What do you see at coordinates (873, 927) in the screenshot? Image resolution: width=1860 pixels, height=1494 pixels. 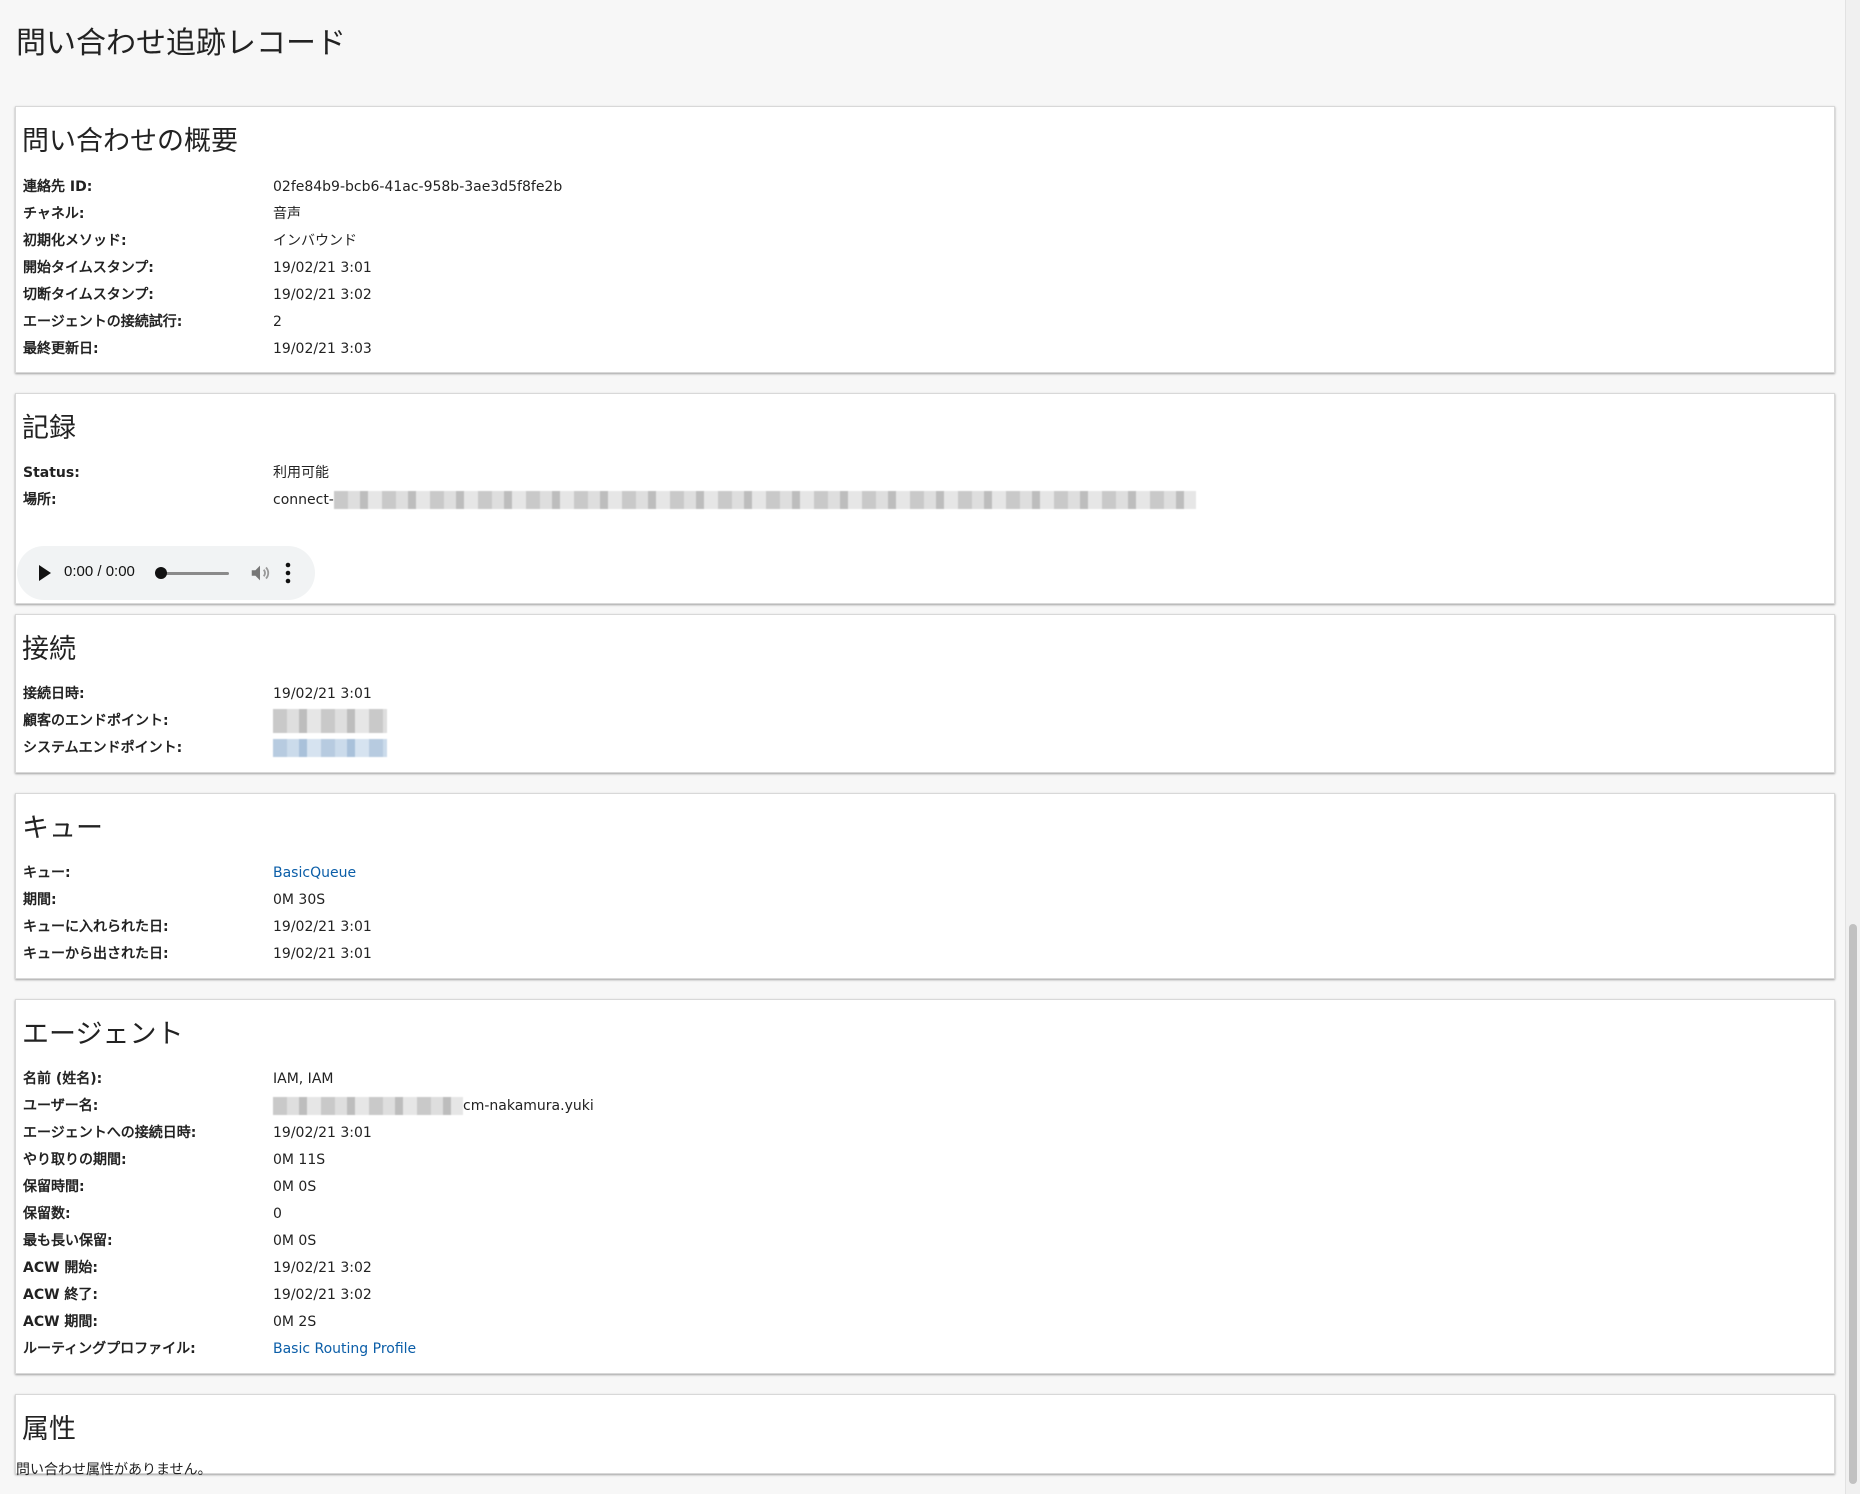 I see `queue-row: キューに入れられた日: 19/02/21 3:01` at bounding box center [873, 927].